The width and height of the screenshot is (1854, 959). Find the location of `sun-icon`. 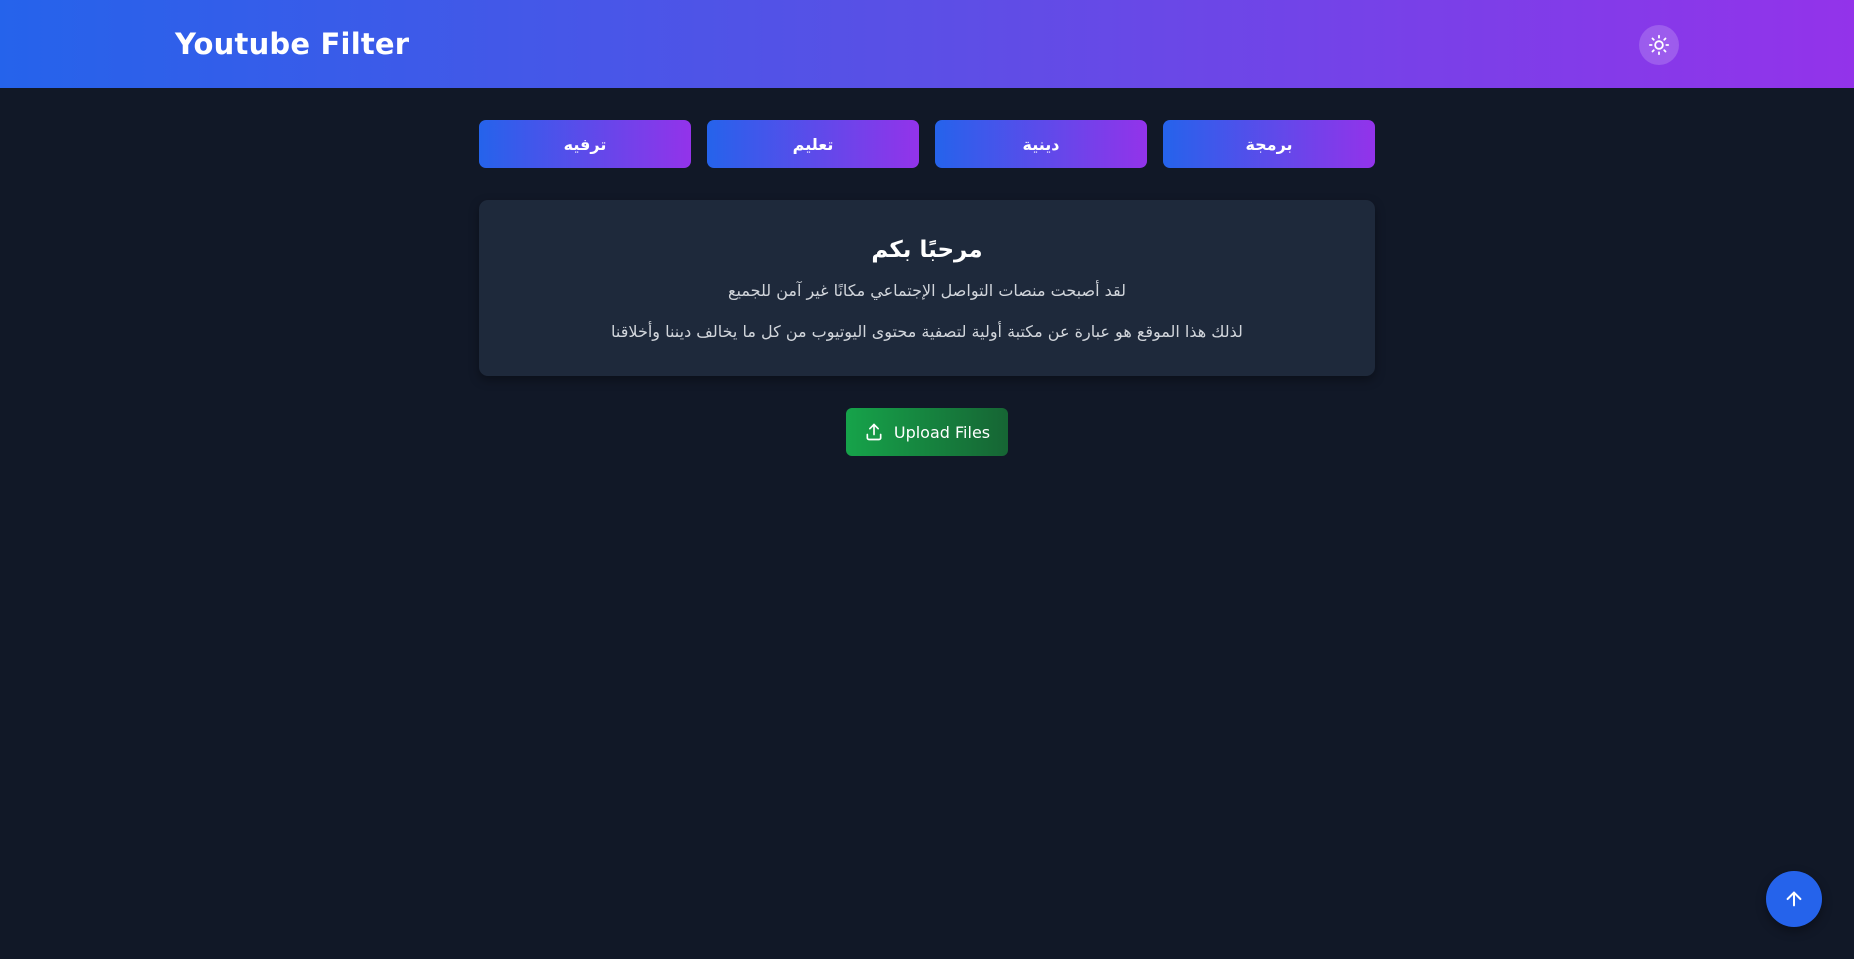

sun-icon is located at coordinates (1659, 45).